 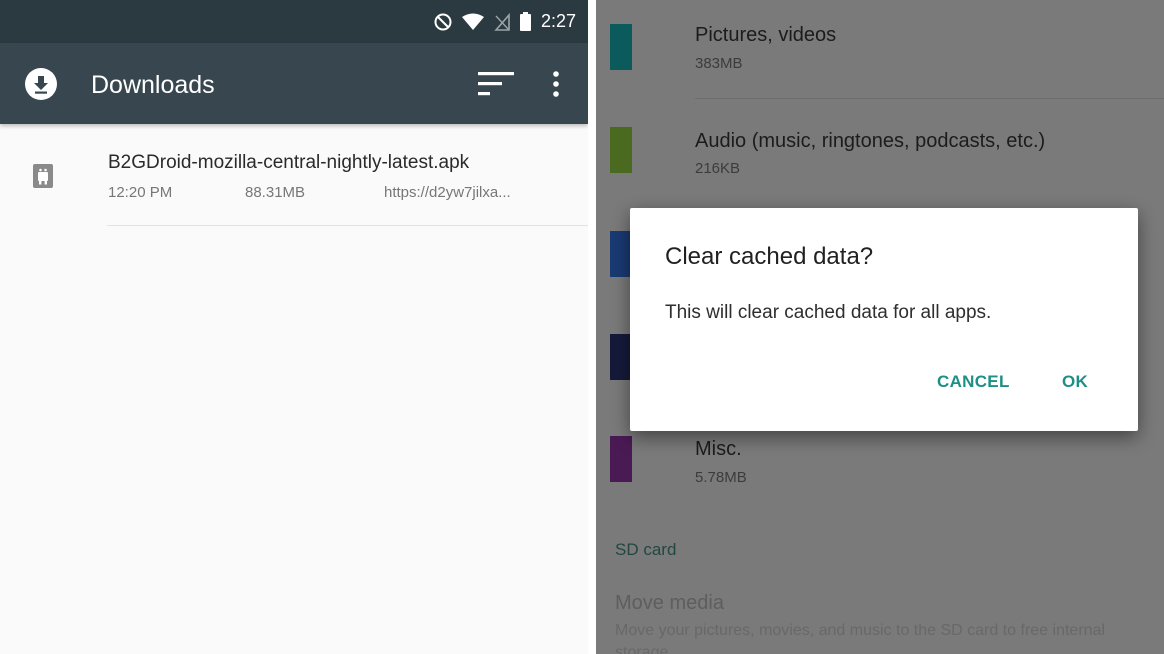 What do you see at coordinates (153, 85) in the screenshot?
I see `page-title: Downloads` at bounding box center [153, 85].